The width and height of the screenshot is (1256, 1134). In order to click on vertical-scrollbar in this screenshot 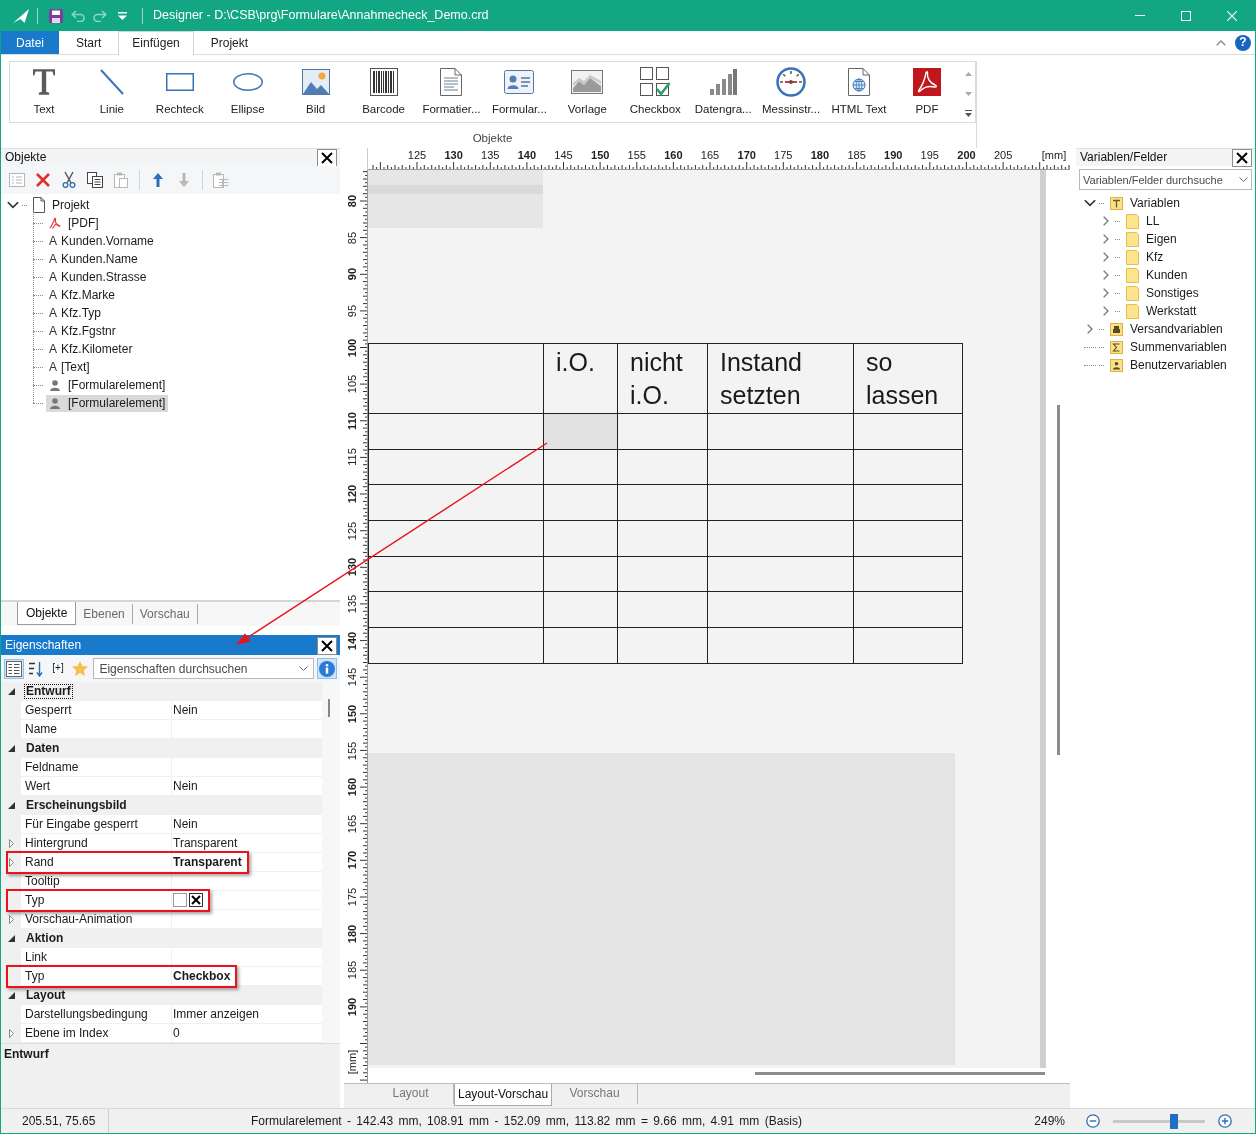, I will do `click(1058, 580)`.